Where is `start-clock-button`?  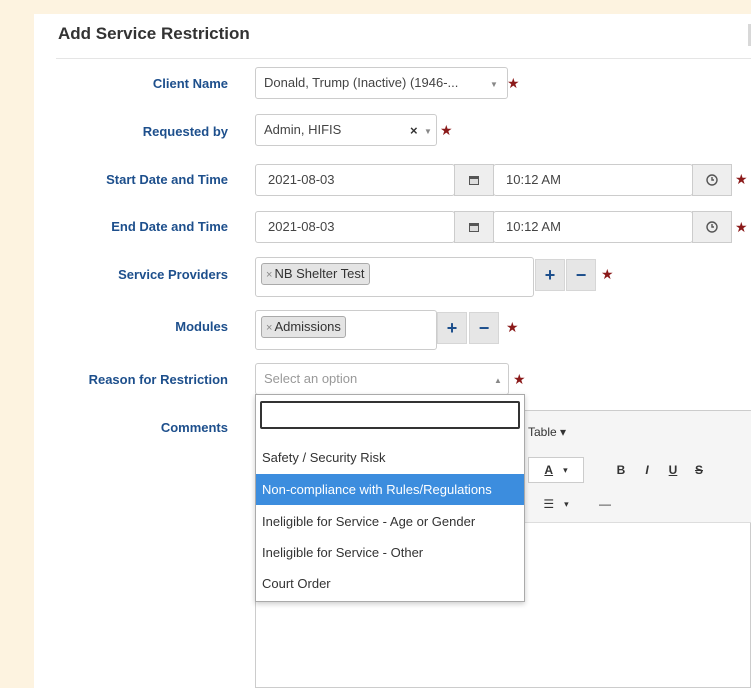 start-clock-button is located at coordinates (712, 180).